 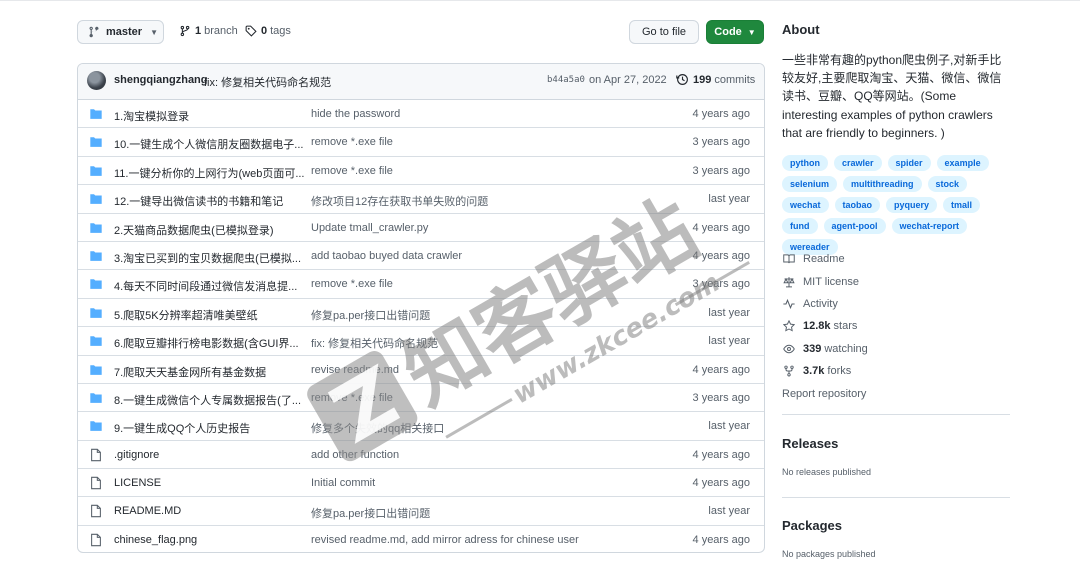 I want to click on file-name: 9.一键生成QQ个人历史报告, so click(x=209, y=428).